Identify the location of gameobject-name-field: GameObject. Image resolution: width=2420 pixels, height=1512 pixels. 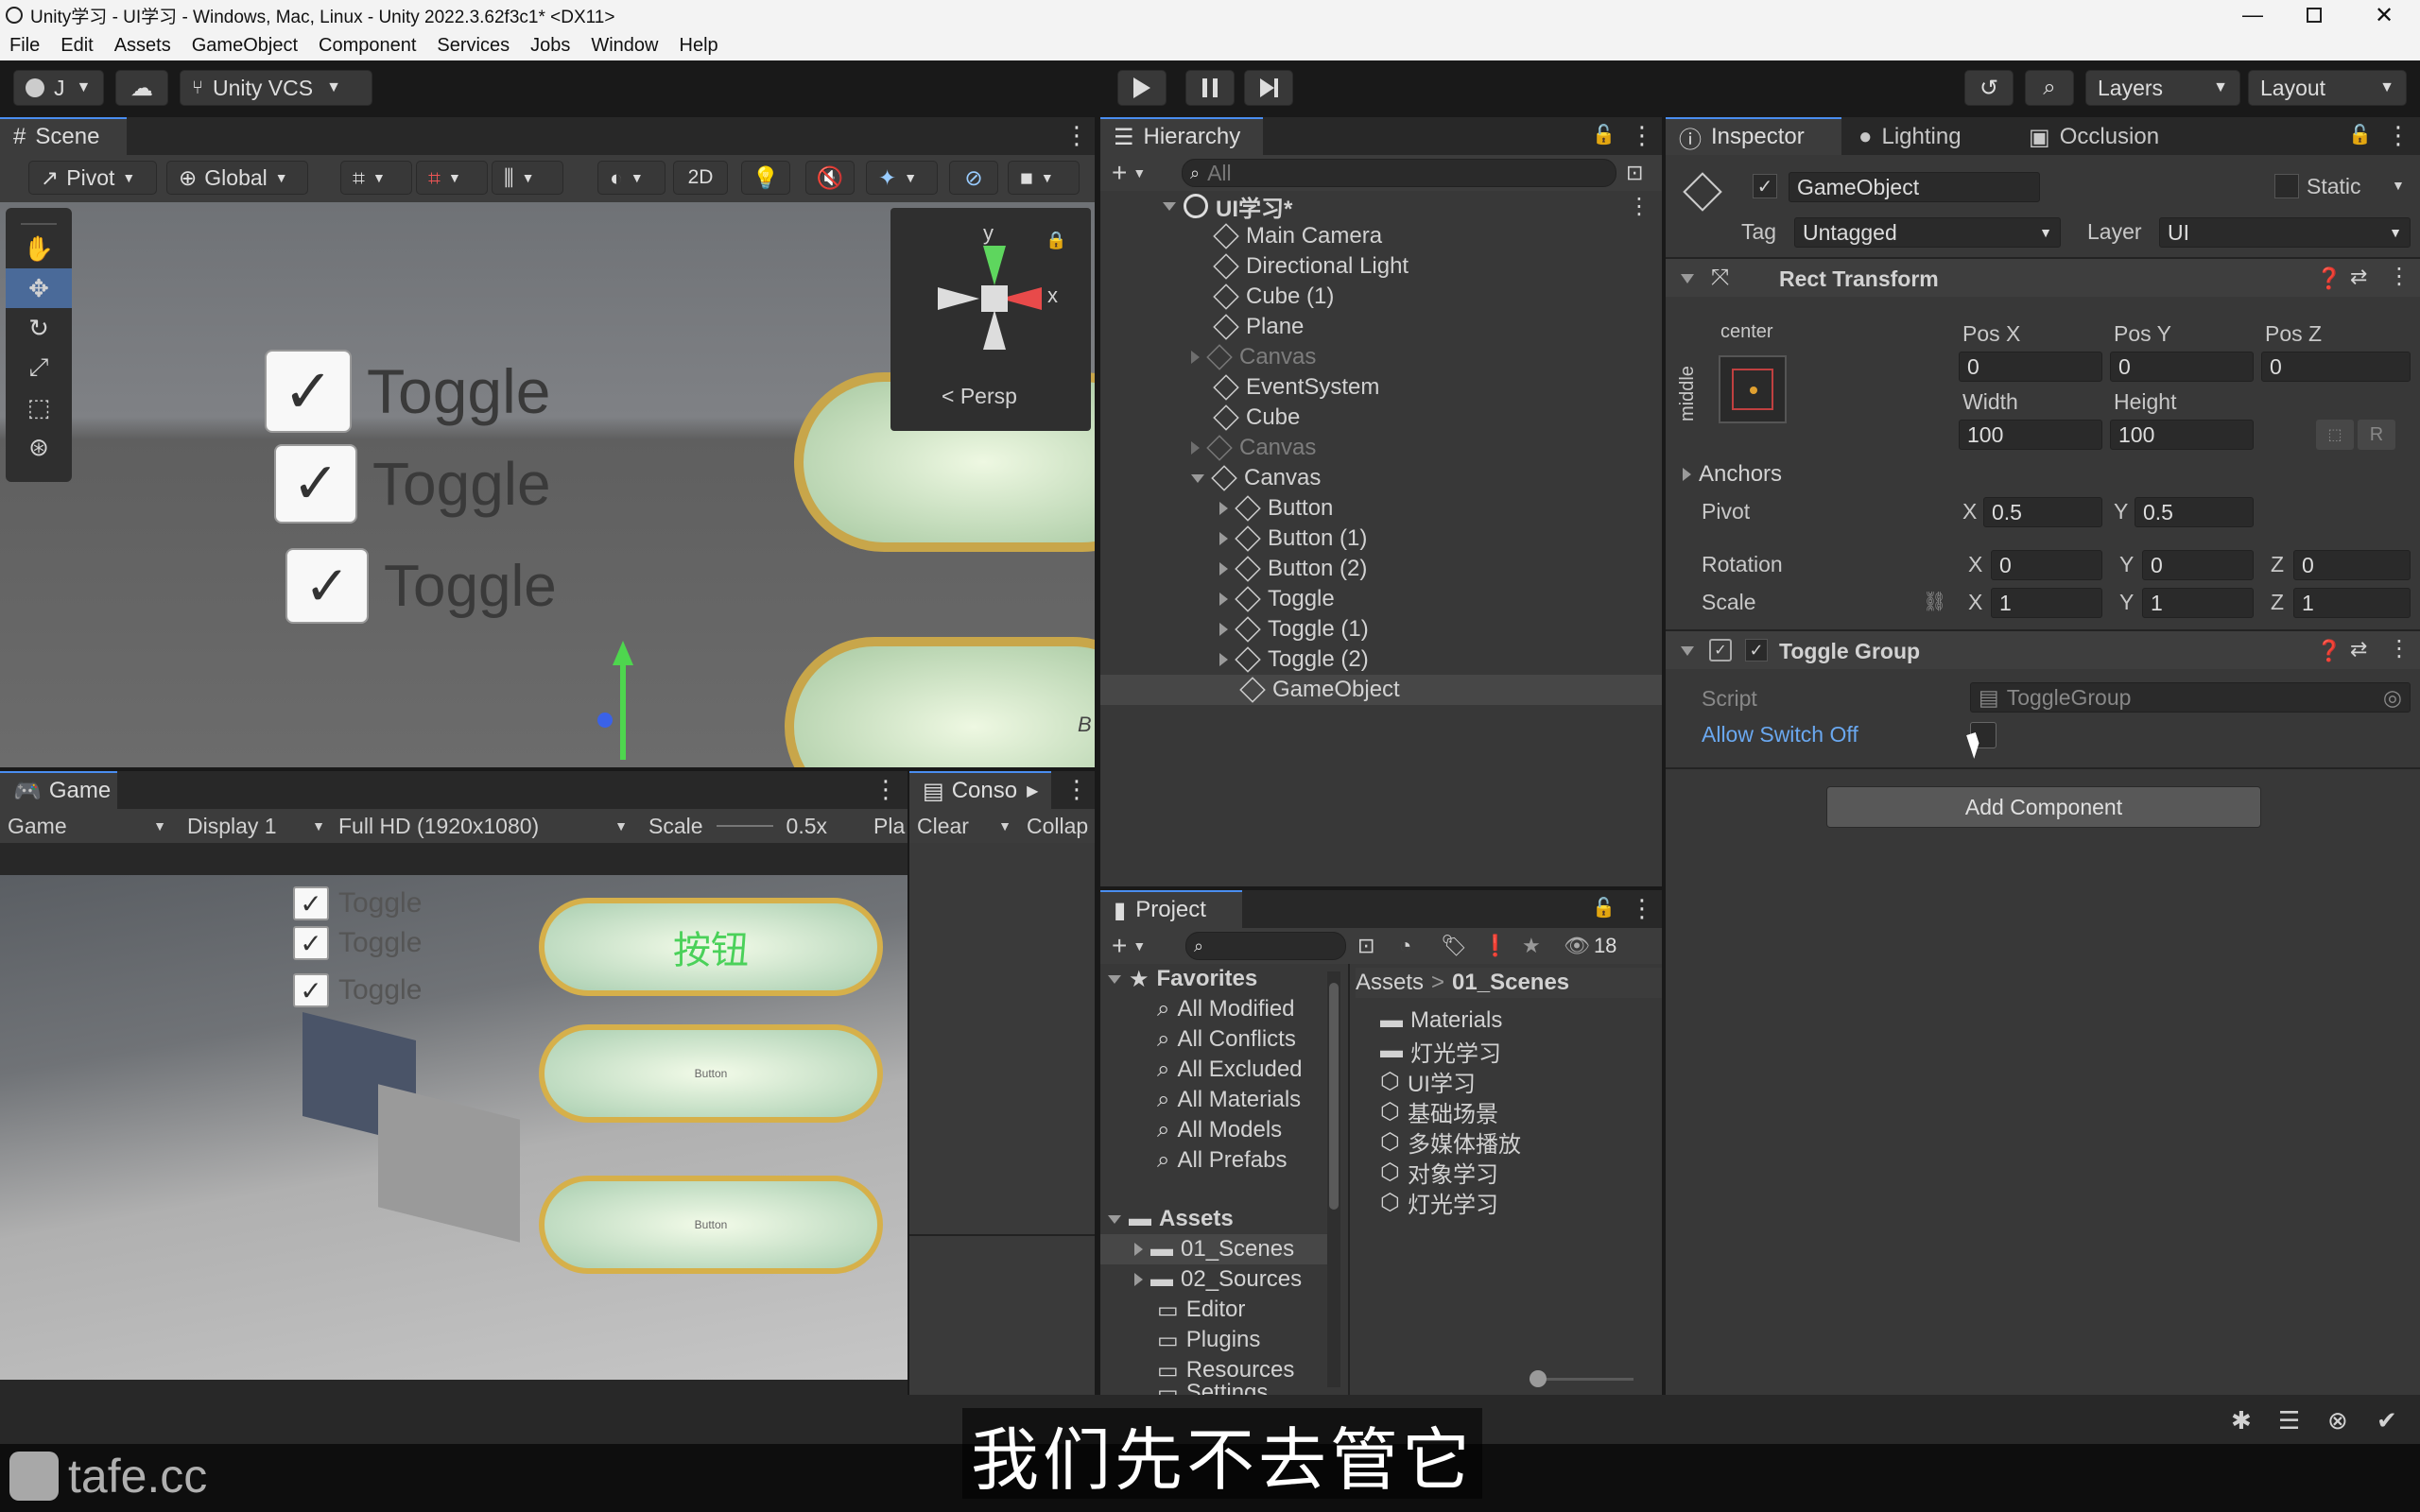
(1914, 187).